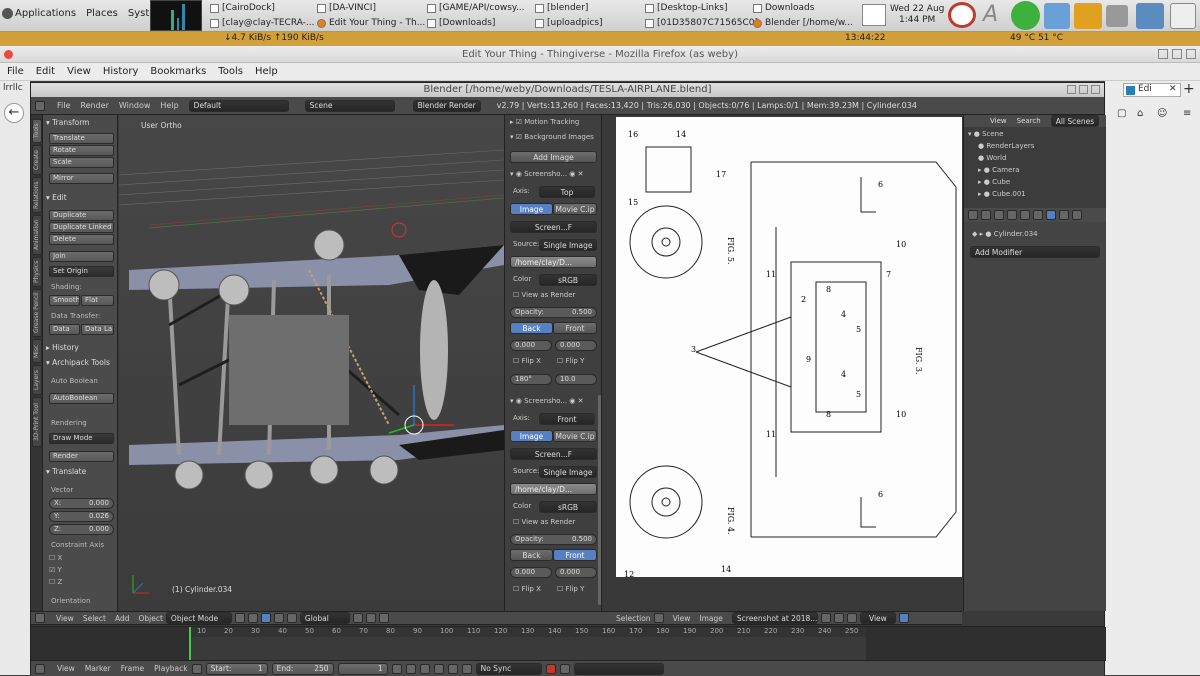 This screenshot has width=1200, height=676. Describe the element at coordinates (196, 668) in the screenshot. I see `preview-range-icon` at that location.